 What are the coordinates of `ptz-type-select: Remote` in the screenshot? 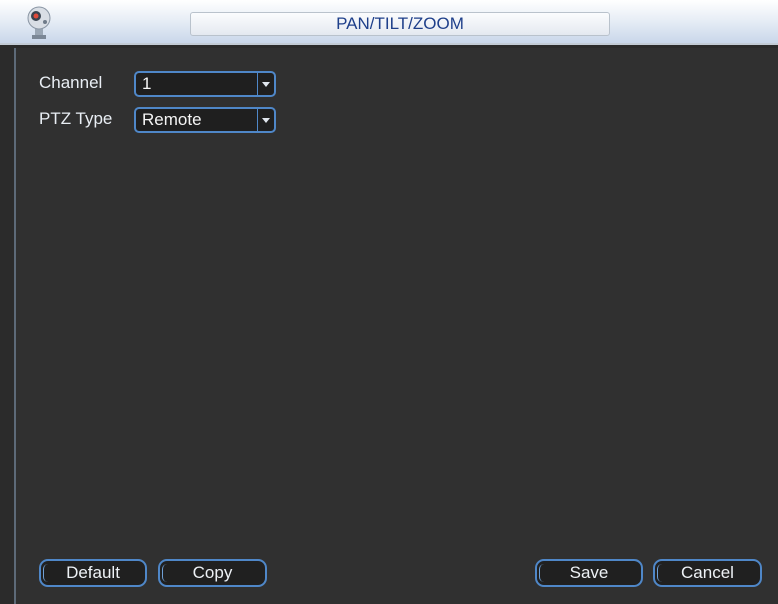 It's located at (205, 120).